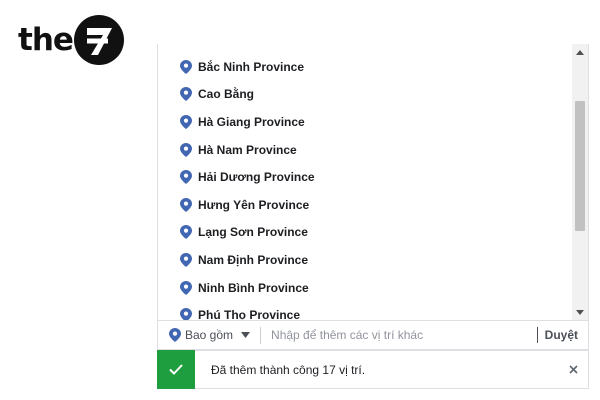  Describe the element at coordinates (365, 122) in the screenshot. I see `location-option: Hà Giang Province` at that location.